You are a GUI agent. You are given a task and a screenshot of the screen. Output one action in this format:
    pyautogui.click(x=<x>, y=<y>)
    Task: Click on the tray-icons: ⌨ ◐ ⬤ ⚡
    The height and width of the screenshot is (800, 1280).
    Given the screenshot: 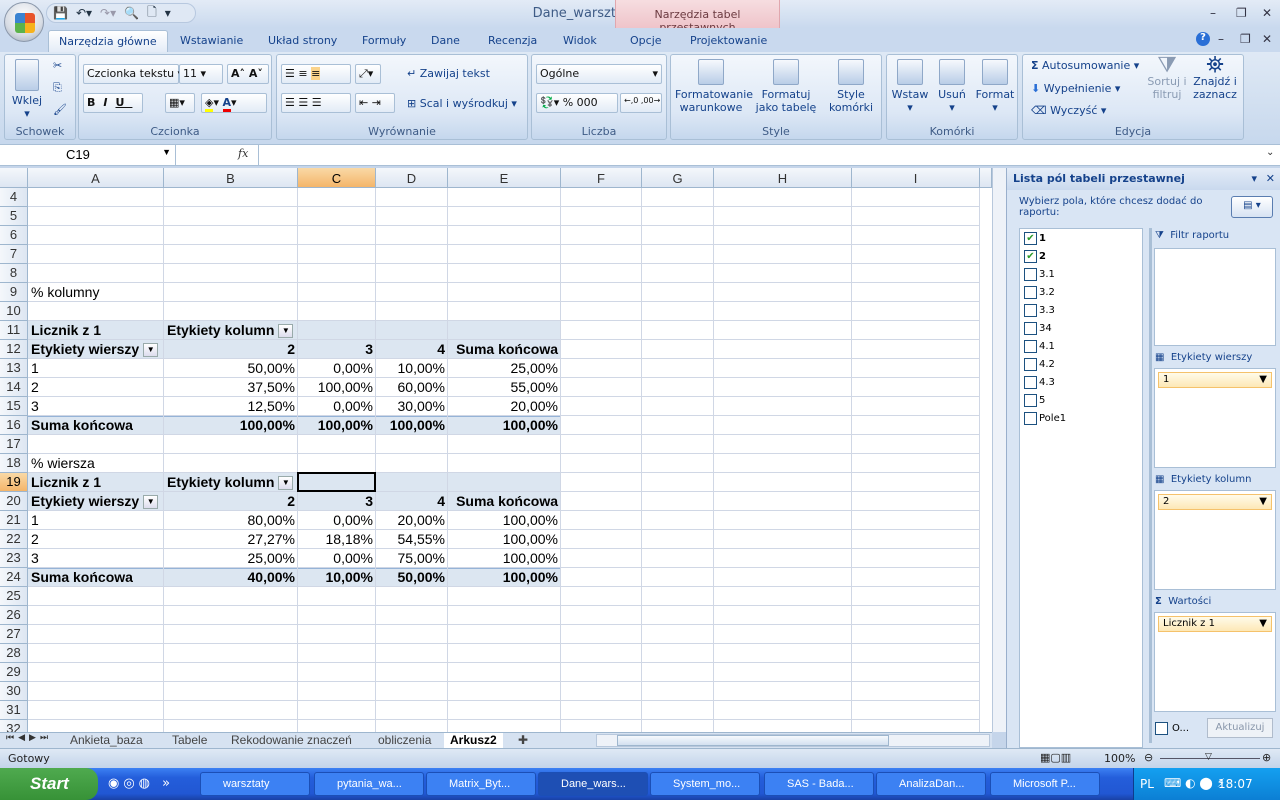 What is the action you would take?
    pyautogui.click(x=1194, y=783)
    